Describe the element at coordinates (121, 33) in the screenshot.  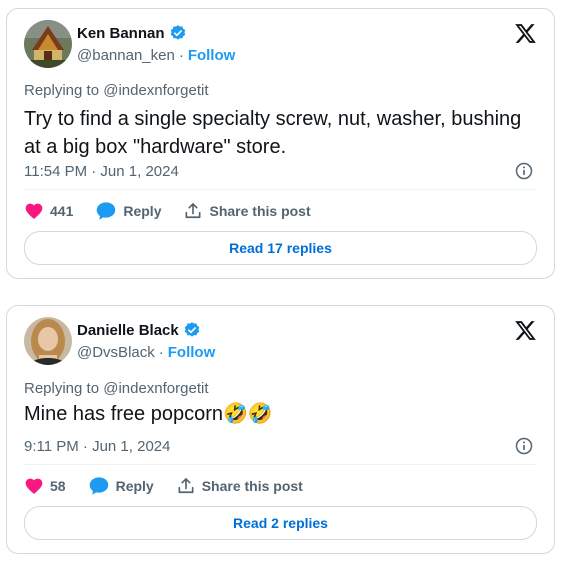
I see `author-name: Ken Bannan` at that location.